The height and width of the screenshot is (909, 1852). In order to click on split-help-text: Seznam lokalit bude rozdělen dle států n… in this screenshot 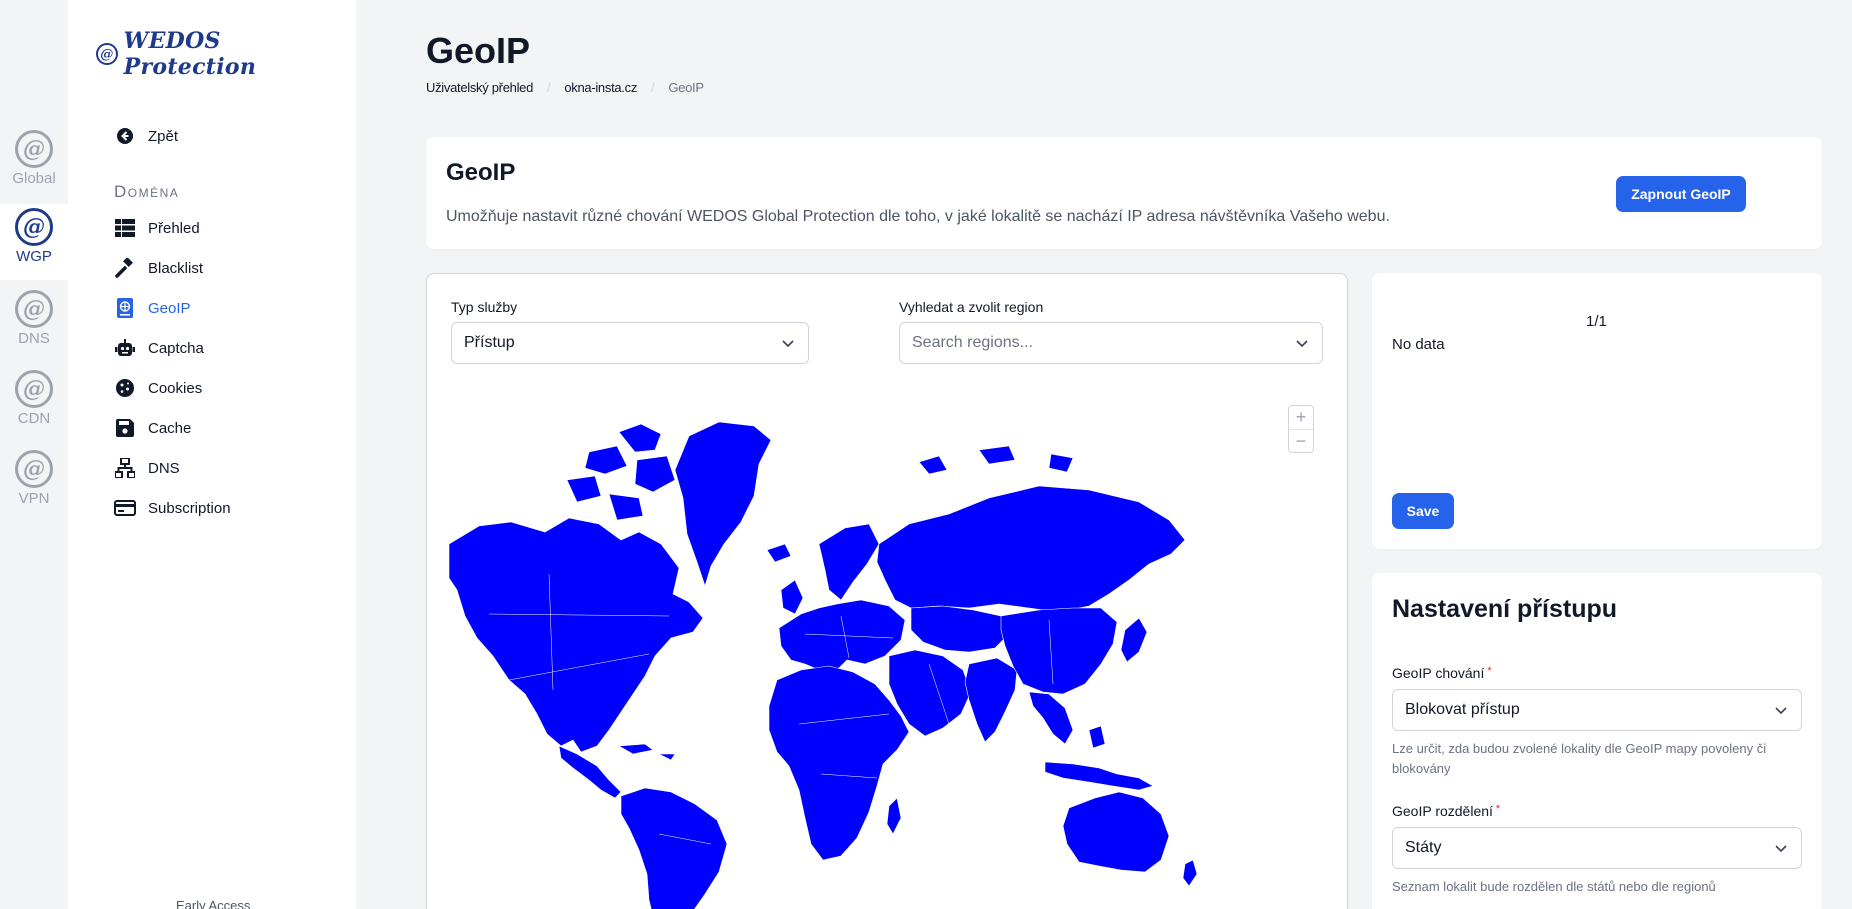, I will do `click(1554, 886)`.